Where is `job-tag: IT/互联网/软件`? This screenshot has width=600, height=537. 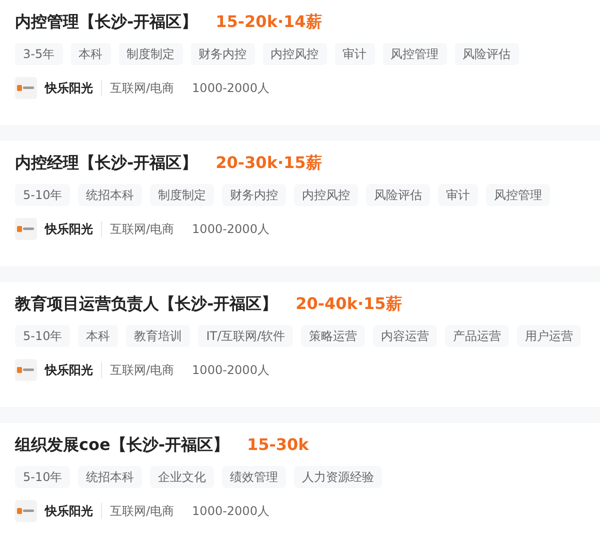 job-tag: IT/互联网/软件 is located at coordinates (246, 336).